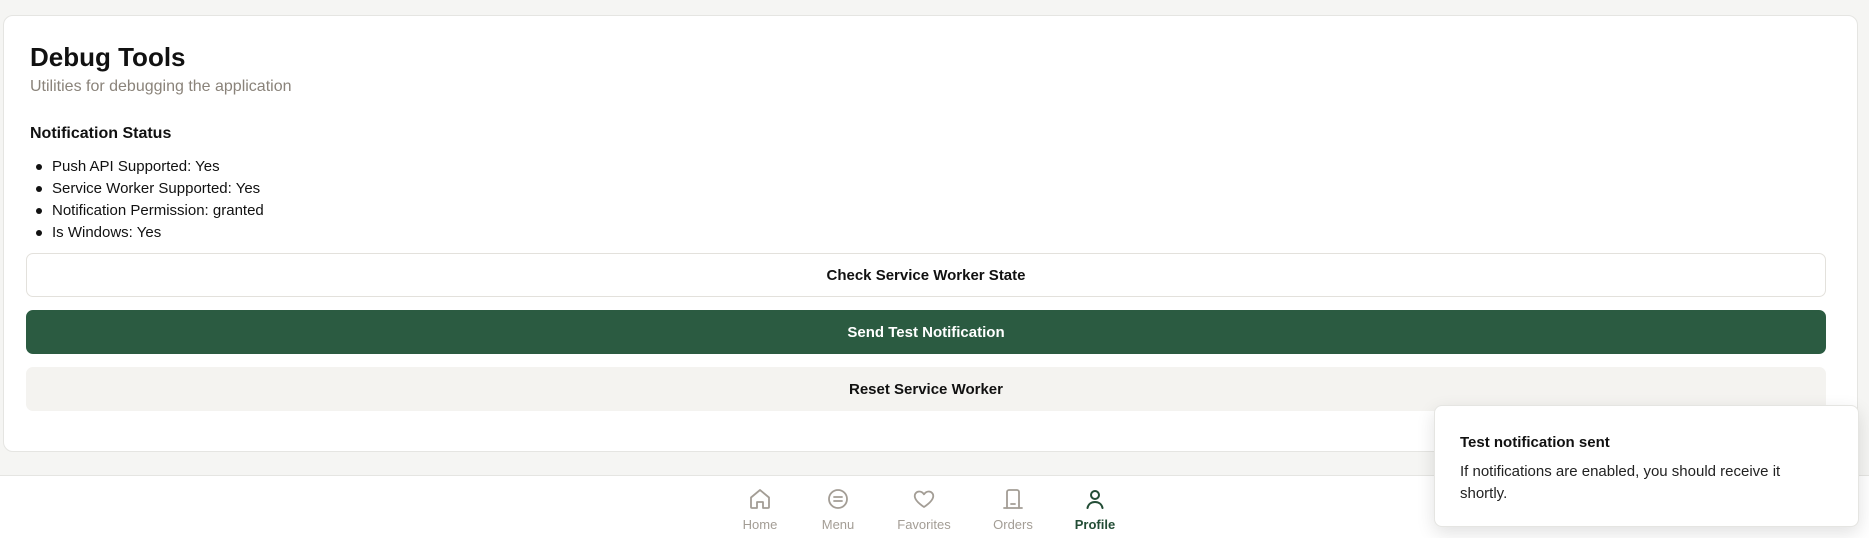  I want to click on heart-icon, so click(924, 499).